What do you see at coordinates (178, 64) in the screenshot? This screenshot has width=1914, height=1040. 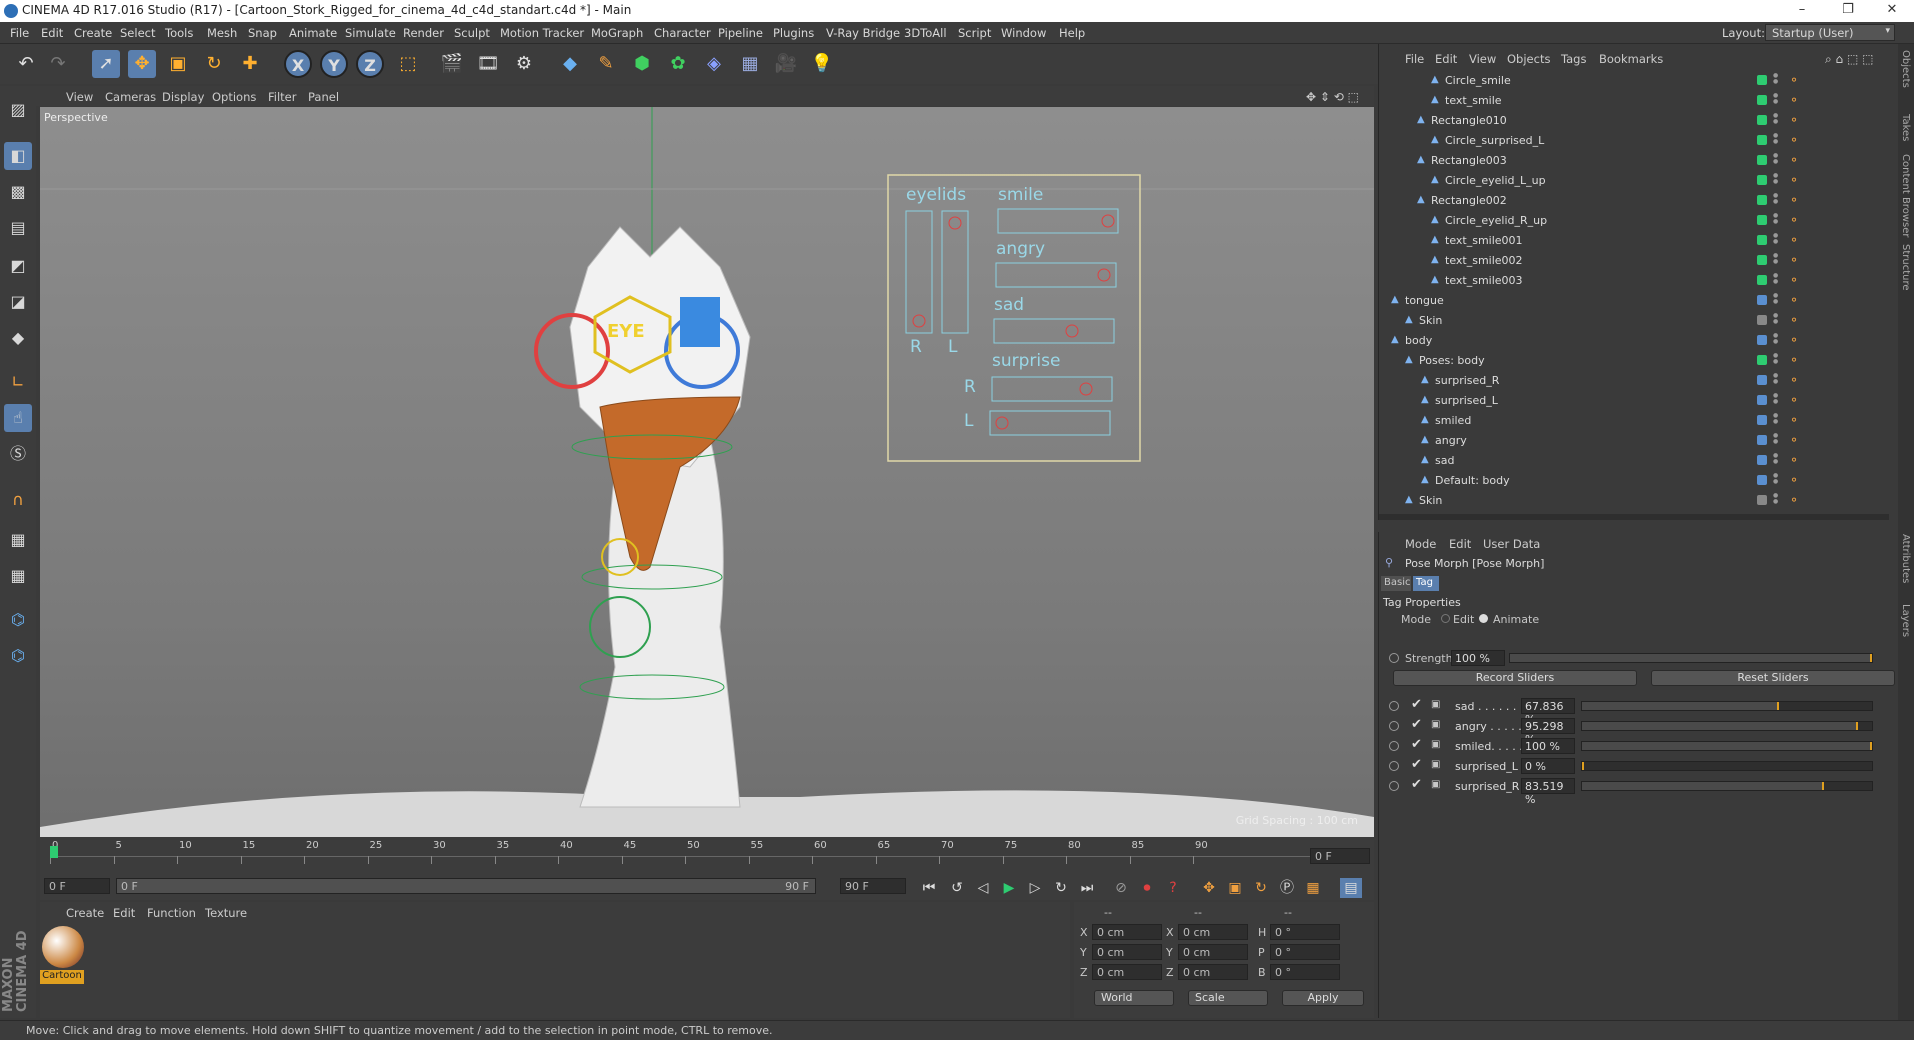 I see `scale-tool-icon: ▣` at bounding box center [178, 64].